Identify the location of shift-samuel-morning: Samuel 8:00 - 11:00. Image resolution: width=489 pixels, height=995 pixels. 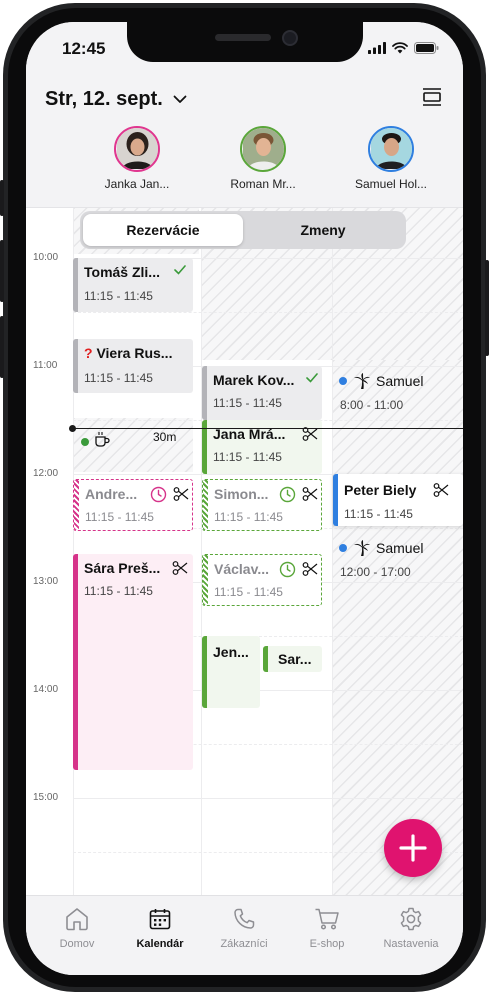
(393, 393).